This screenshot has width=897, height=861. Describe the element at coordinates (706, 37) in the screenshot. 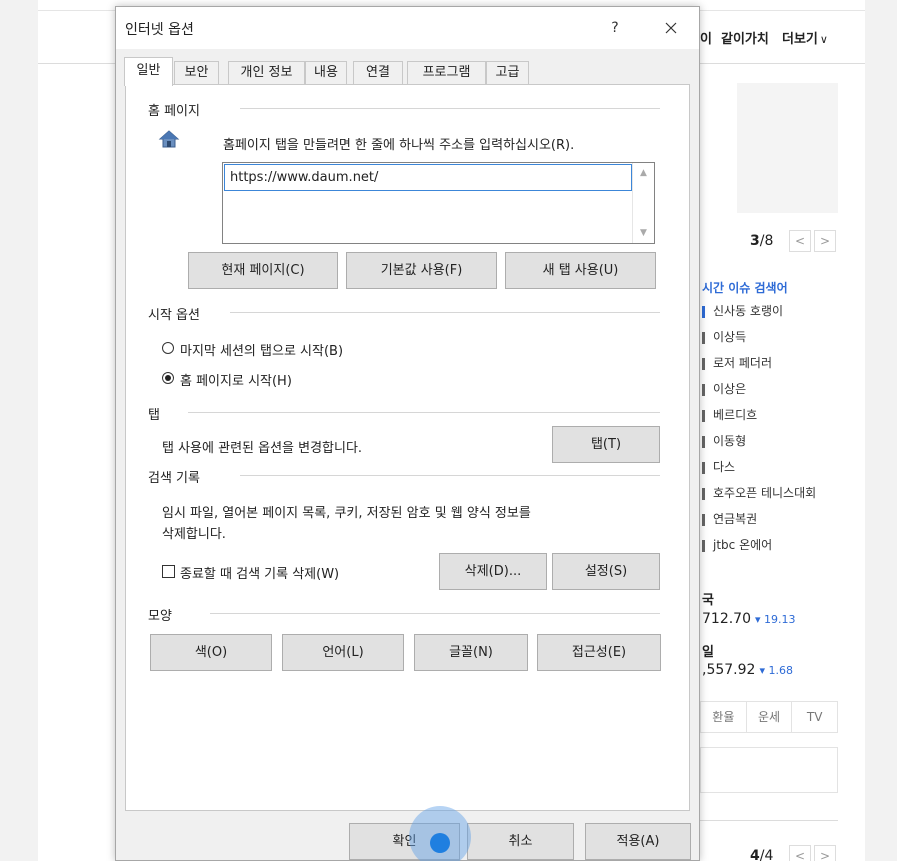

I see `nav-item-partial: 이` at that location.